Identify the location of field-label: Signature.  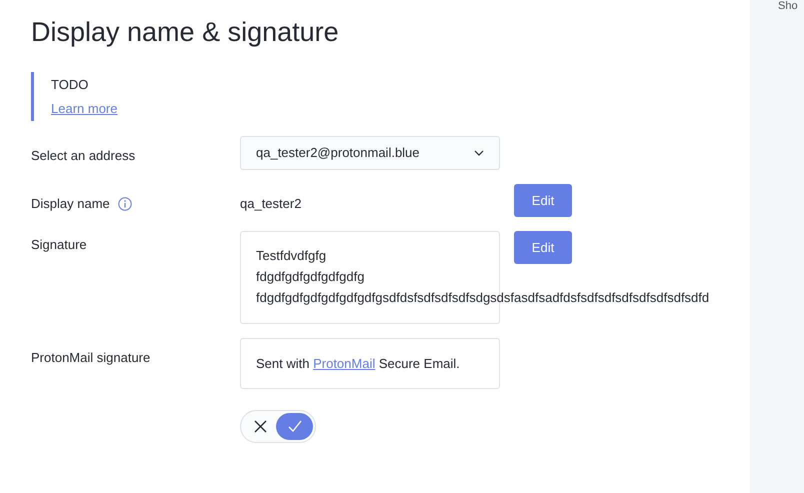
(59, 245).